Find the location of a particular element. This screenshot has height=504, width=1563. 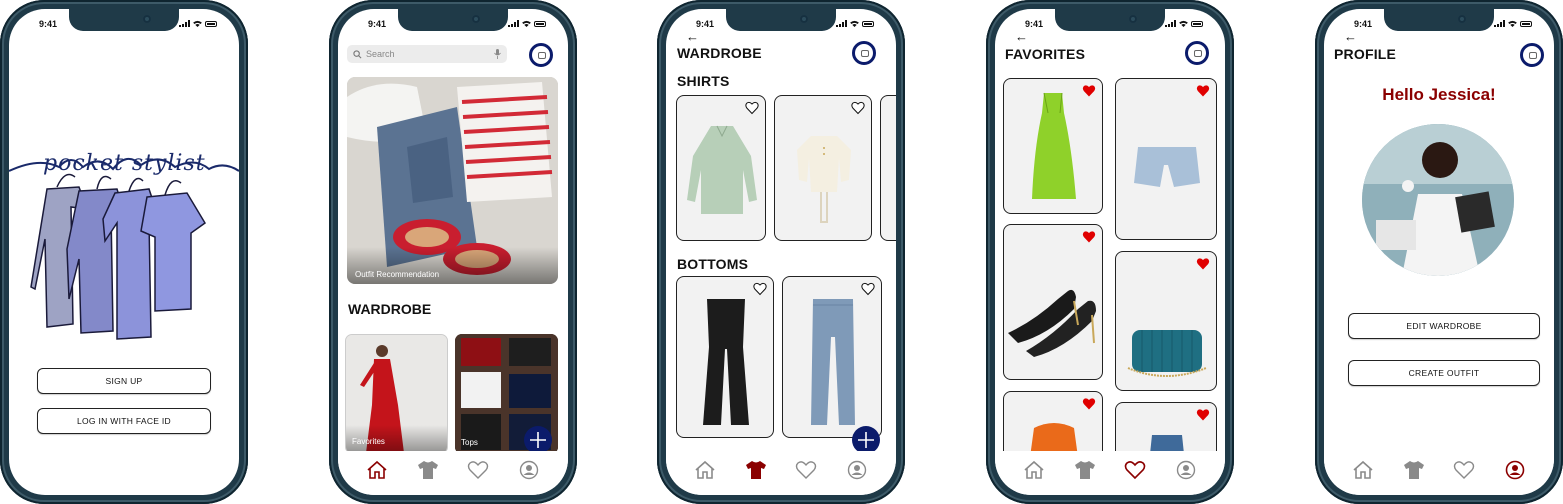

search-placeholder: Search is located at coordinates (380, 54).